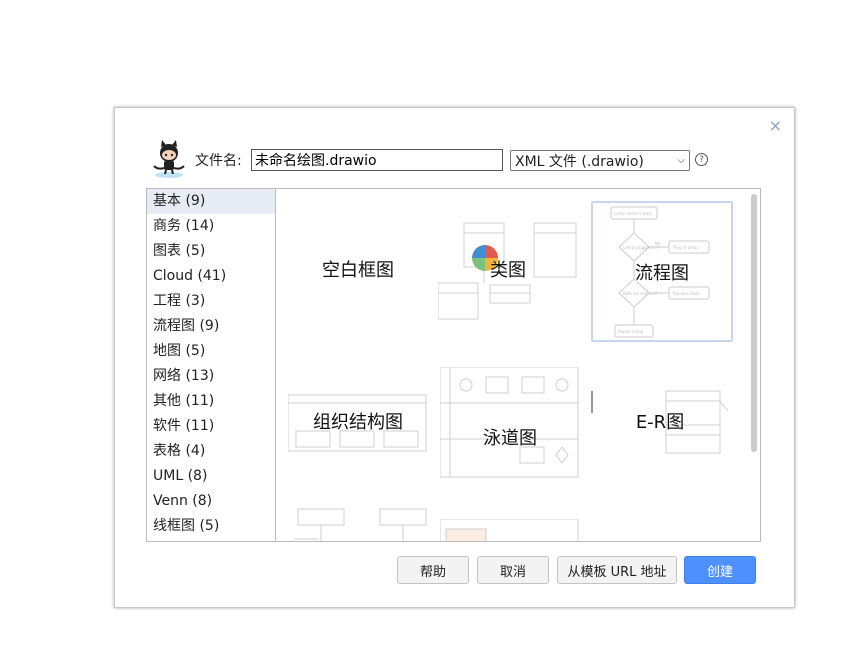 The width and height of the screenshot is (853, 648). What do you see at coordinates (211, 326) in the screenshot?
I see `category-item: 流程图 (9)` at bounding box center [211, 326].